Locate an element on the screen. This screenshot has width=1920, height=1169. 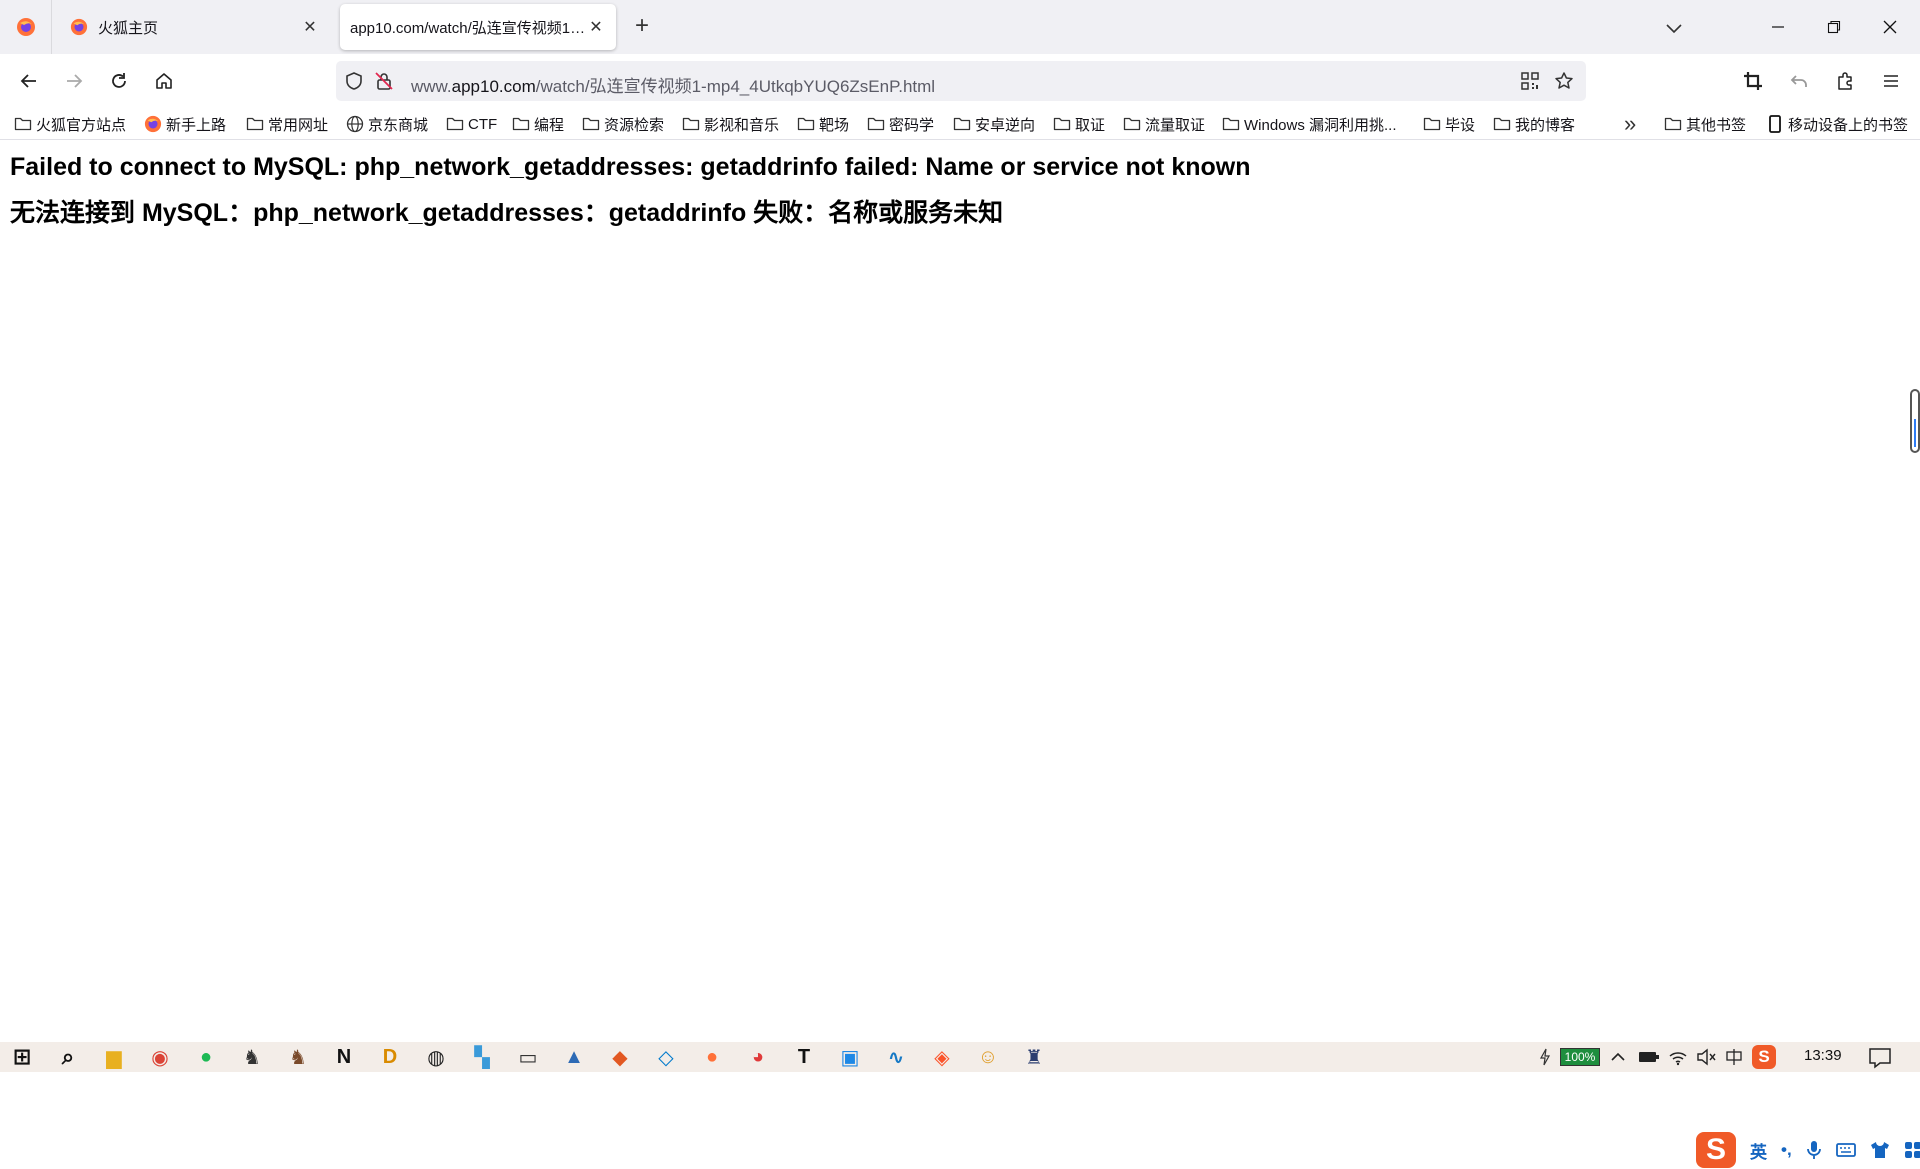
tab-title: 火狐主页 is located at coordinates (128, 28).